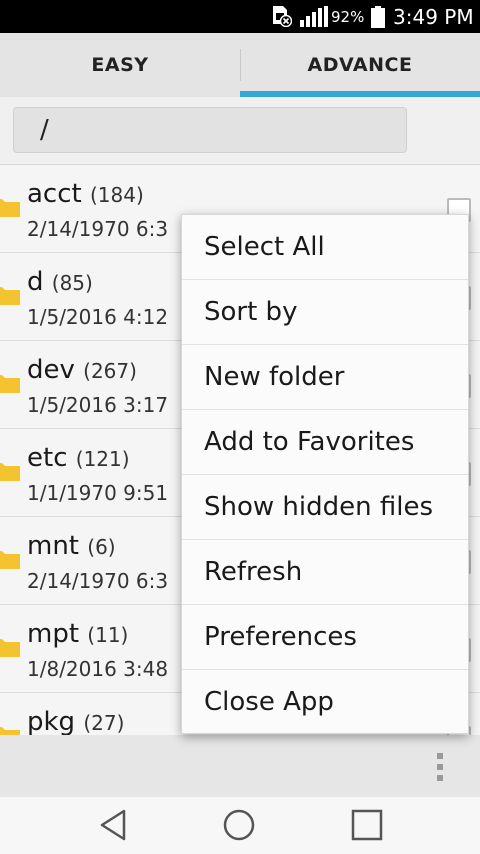 The height and width of the screenshot is (854, 480). I want to click on menu-item-preferences: Preferences, so click(325, 637).